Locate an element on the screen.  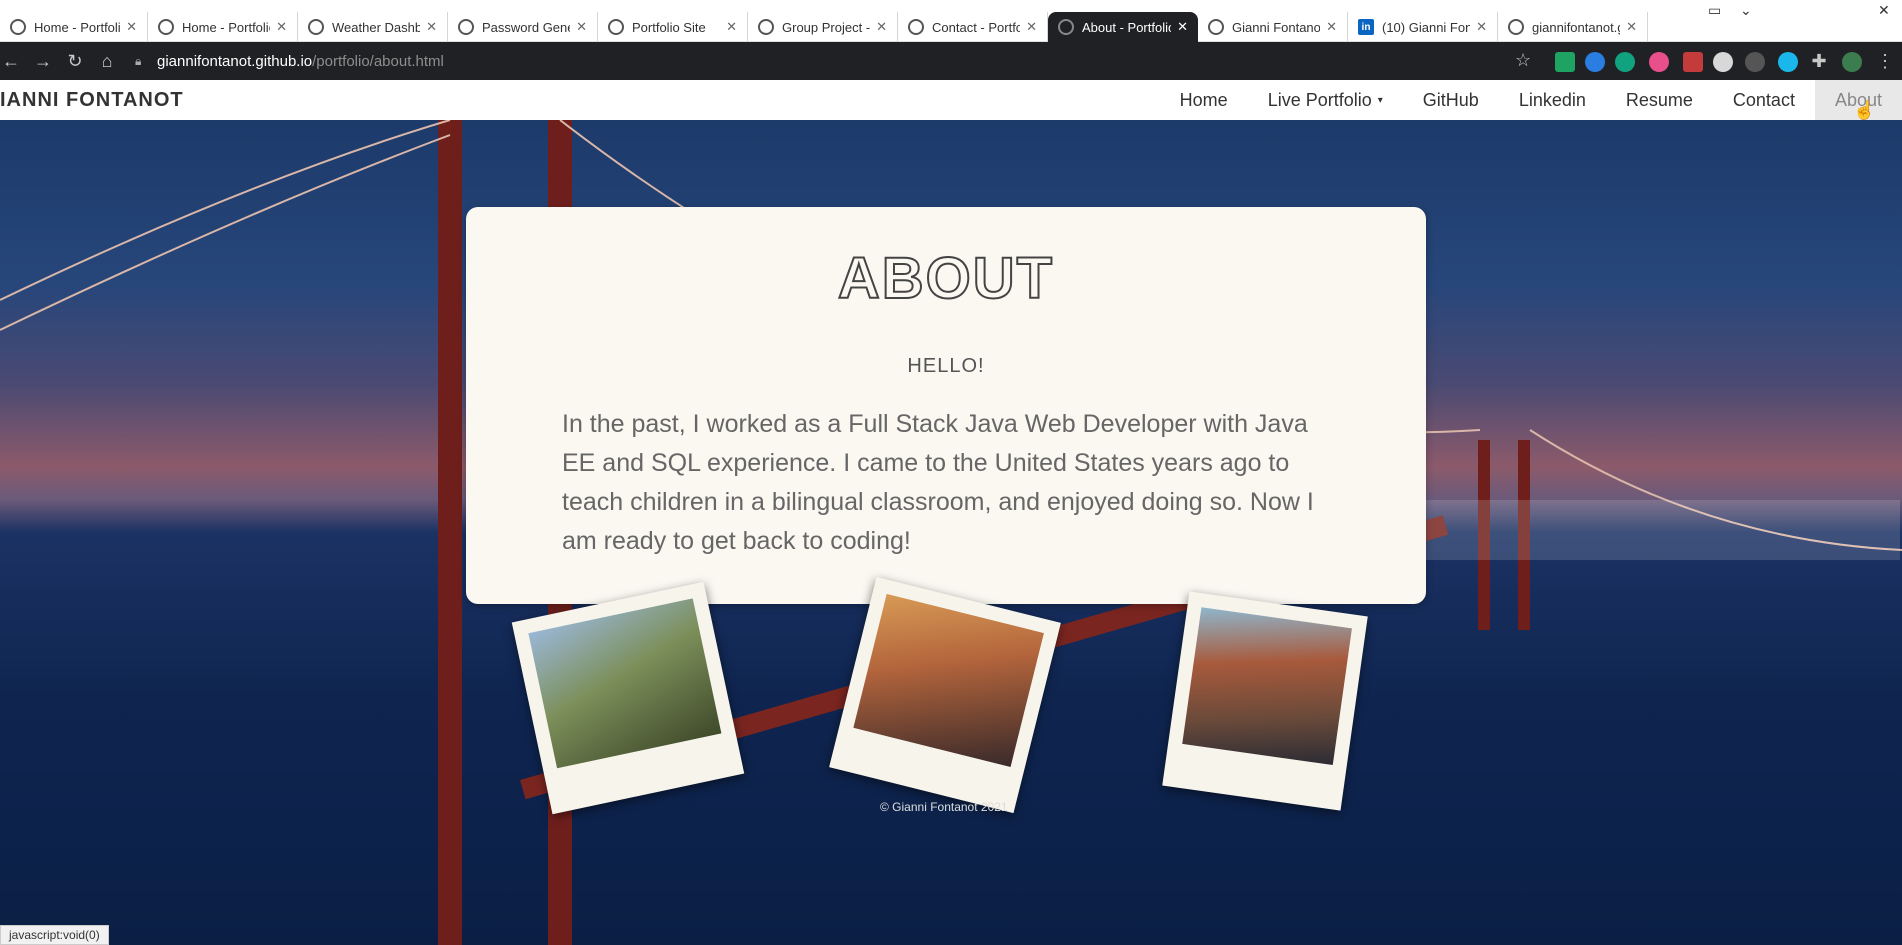
home-icon: ⌂ is located at coordinates (107, 61).